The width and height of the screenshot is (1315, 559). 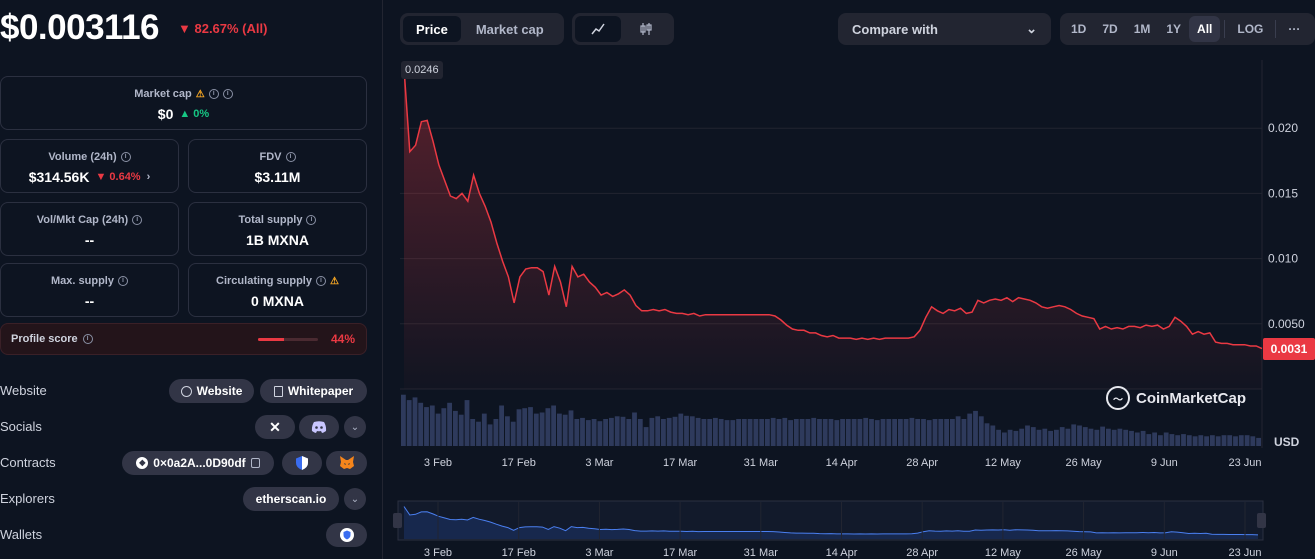 I want to click on coinmarketcap-watermark: 〜 CoinMarketCap, so click(x=1176, y=398).